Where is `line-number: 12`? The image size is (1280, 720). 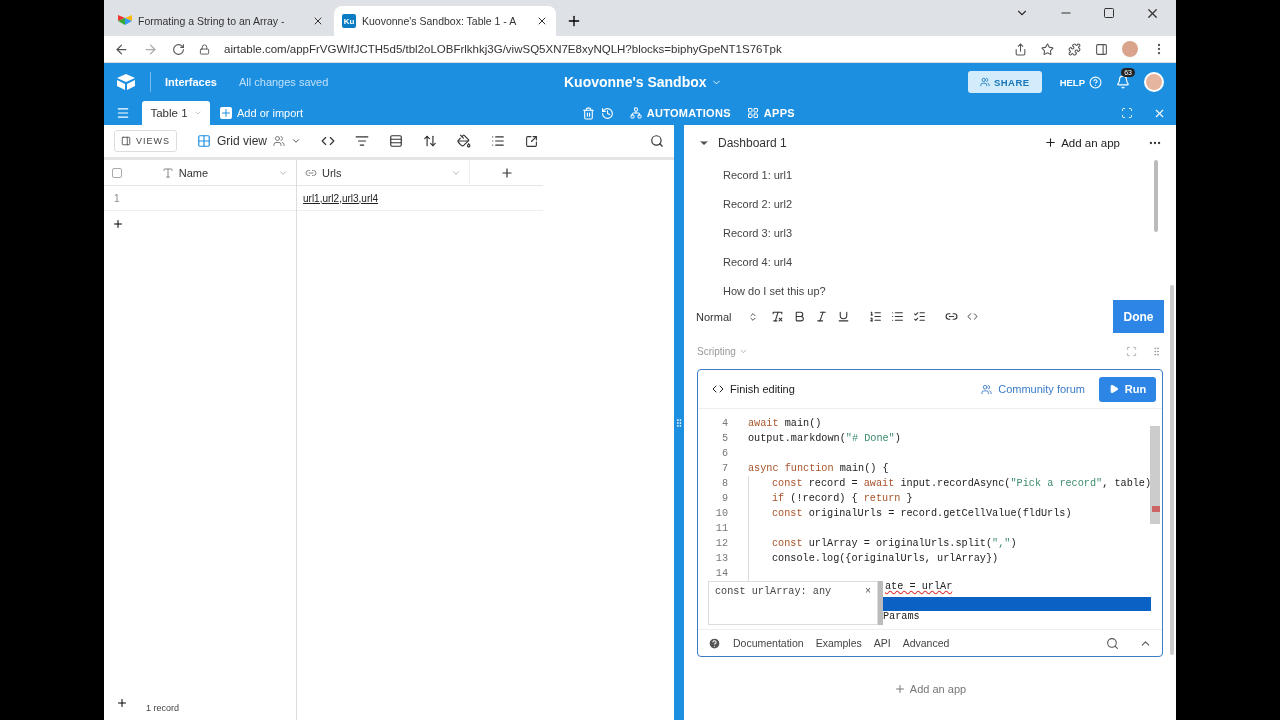
line-number: 12 is located at coordinates (721, 543).